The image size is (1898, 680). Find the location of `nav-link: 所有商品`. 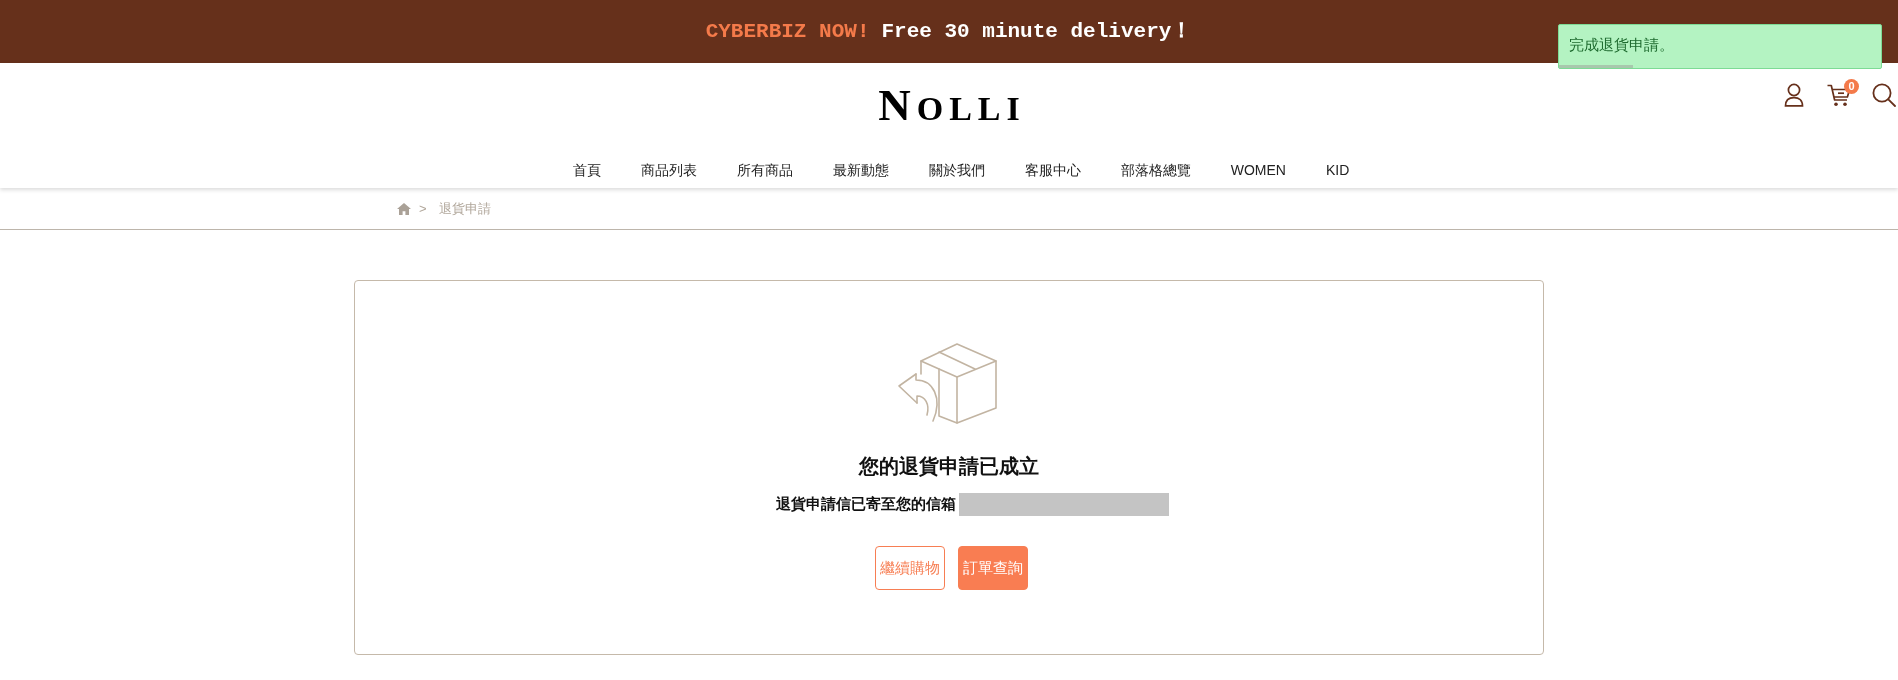

nav-link: 所有商品 is located at coordinates (764, 169).